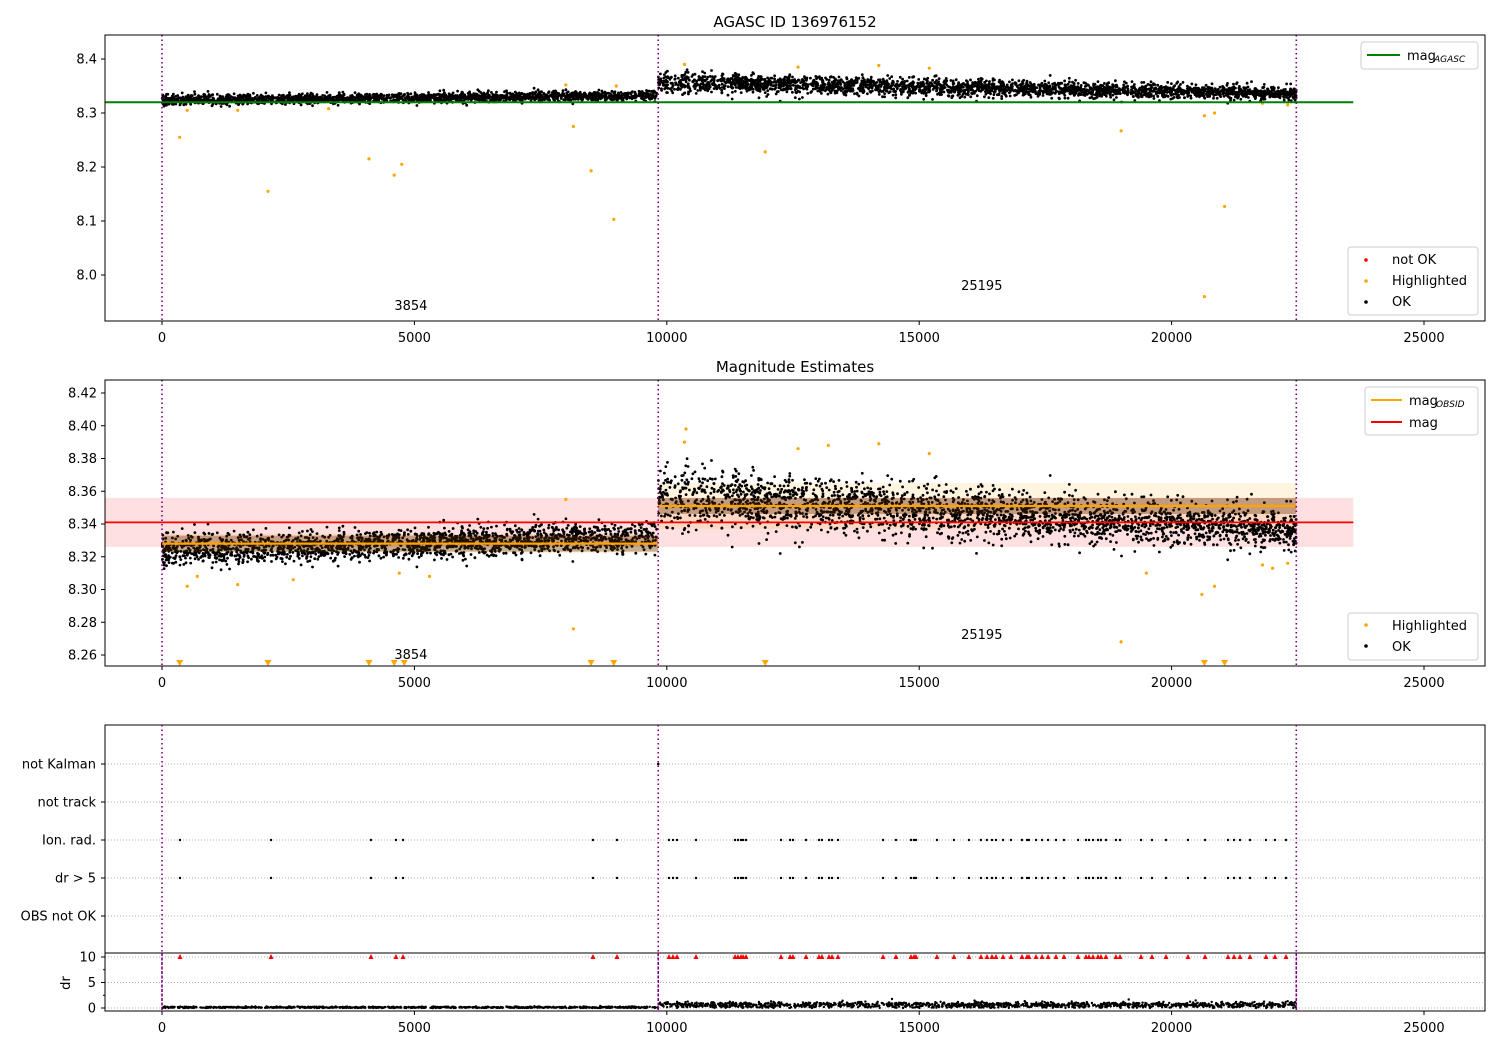 This screenshot has height=1050, width=1500. What do you see at coordinates (86, 114) in the screenshot?
I see `y-tick-label: 8.3` at bounding box center [86, 114].